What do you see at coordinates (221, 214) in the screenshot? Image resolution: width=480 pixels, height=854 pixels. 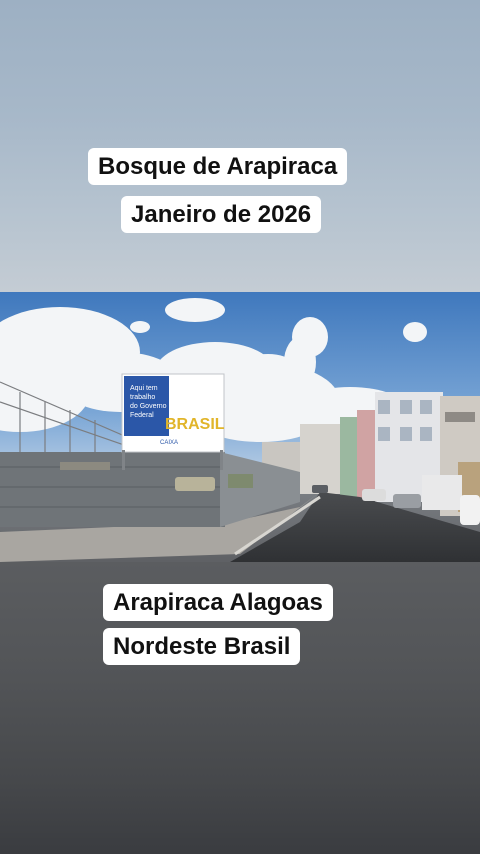 I see `date-caption: Janeiro de 2026` at bounding box center [221, 214].